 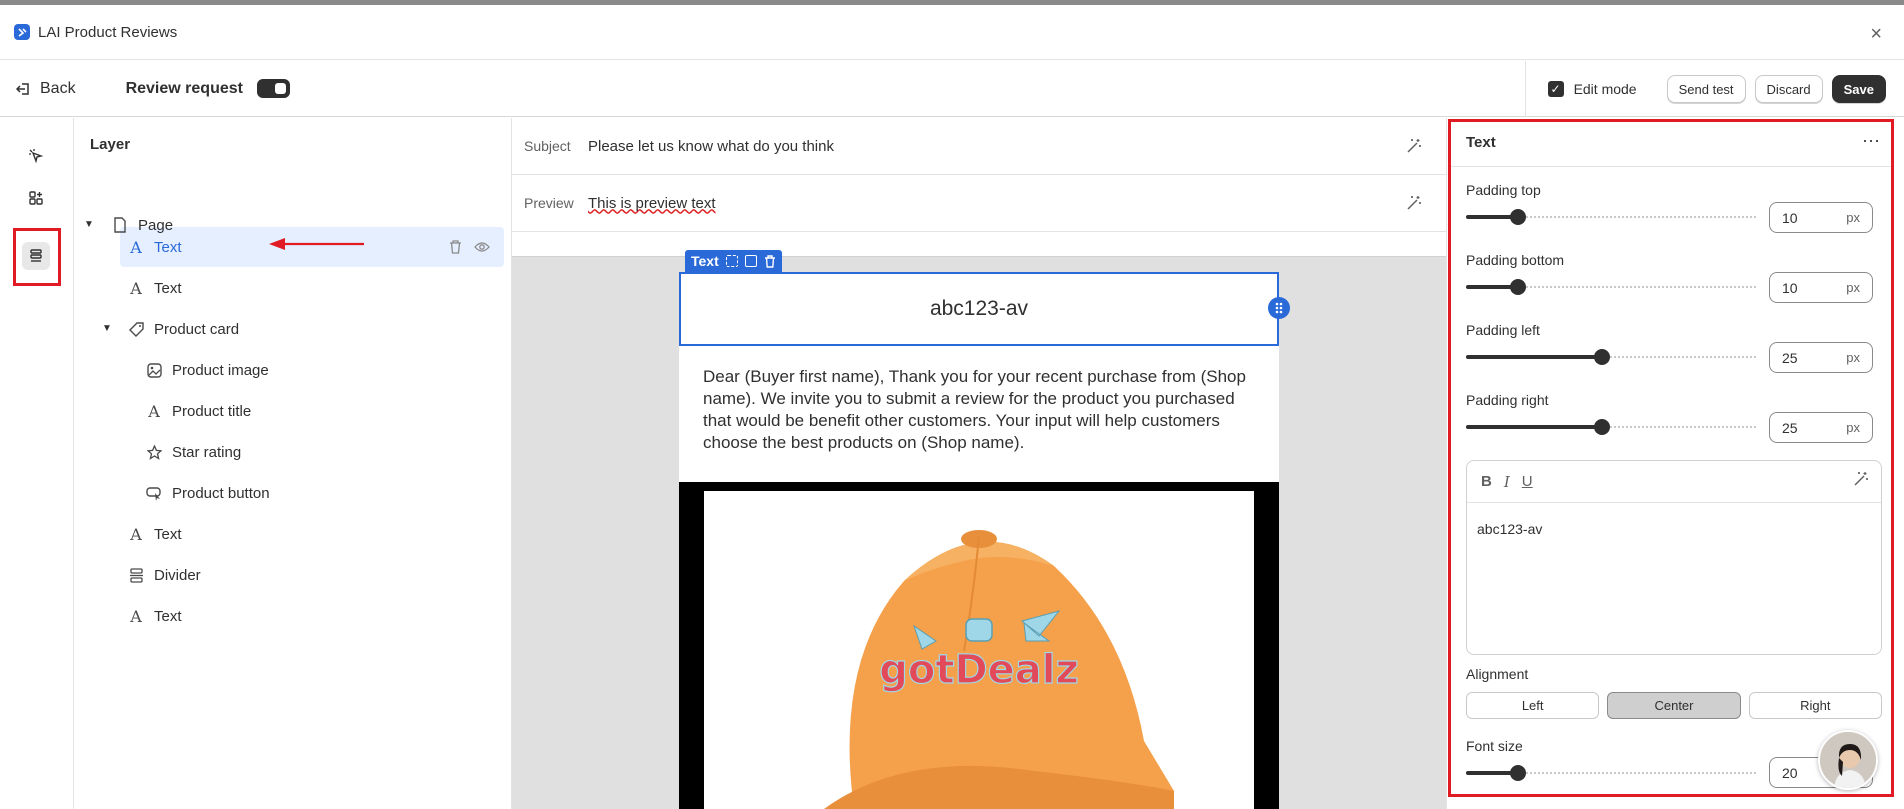 I want to click on product-image: gotDealz, so click(x=979, y=650).